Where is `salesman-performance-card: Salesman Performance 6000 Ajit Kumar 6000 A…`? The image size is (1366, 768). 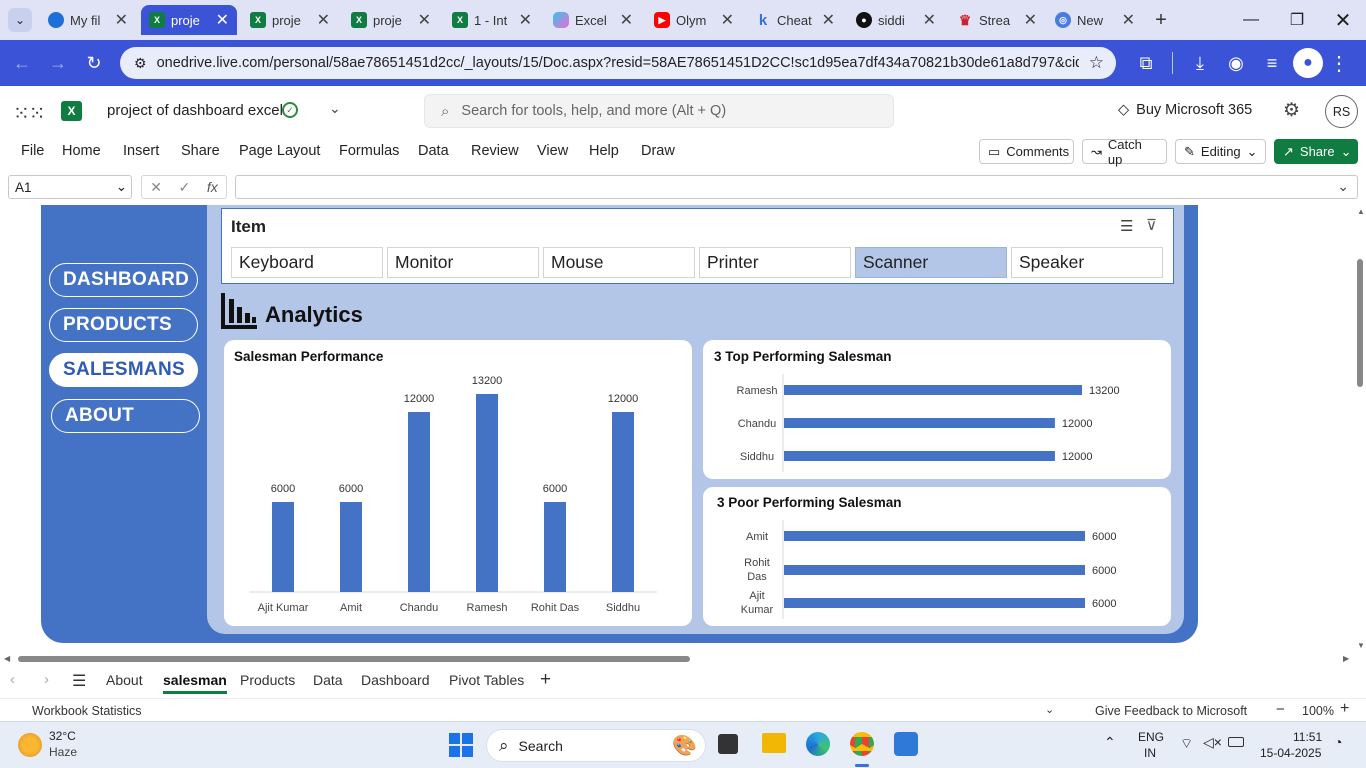 salesman-performance-card: Salesman Performance 6000 Ajit Kumar 6000 A… is located at coordinates (458, 483).